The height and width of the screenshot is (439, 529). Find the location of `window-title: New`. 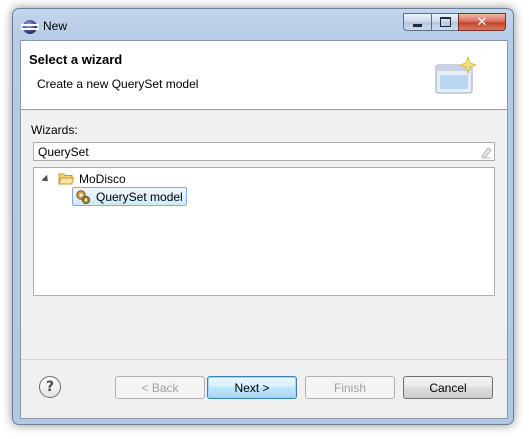

window-title: New is located at coordinates (55, 26).